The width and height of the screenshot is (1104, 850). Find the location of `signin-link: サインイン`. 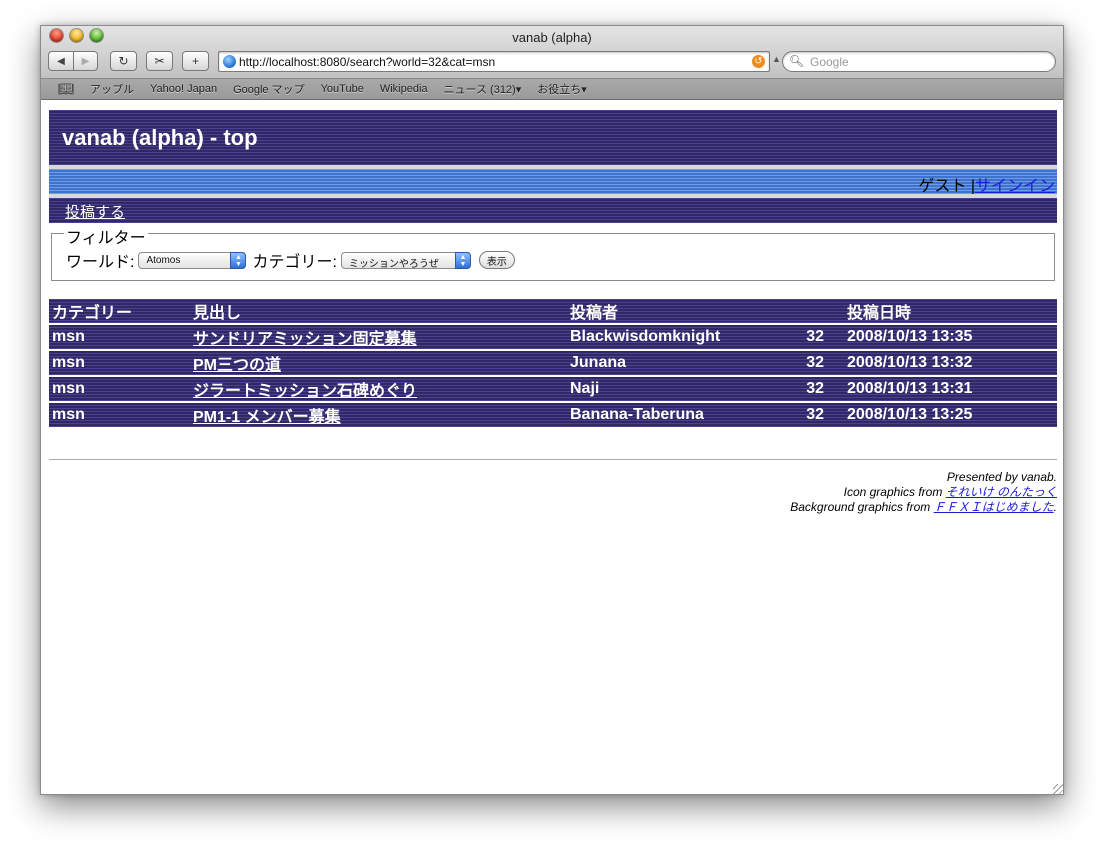

signin-link: サインイン is located at coordinates (1015, 186).